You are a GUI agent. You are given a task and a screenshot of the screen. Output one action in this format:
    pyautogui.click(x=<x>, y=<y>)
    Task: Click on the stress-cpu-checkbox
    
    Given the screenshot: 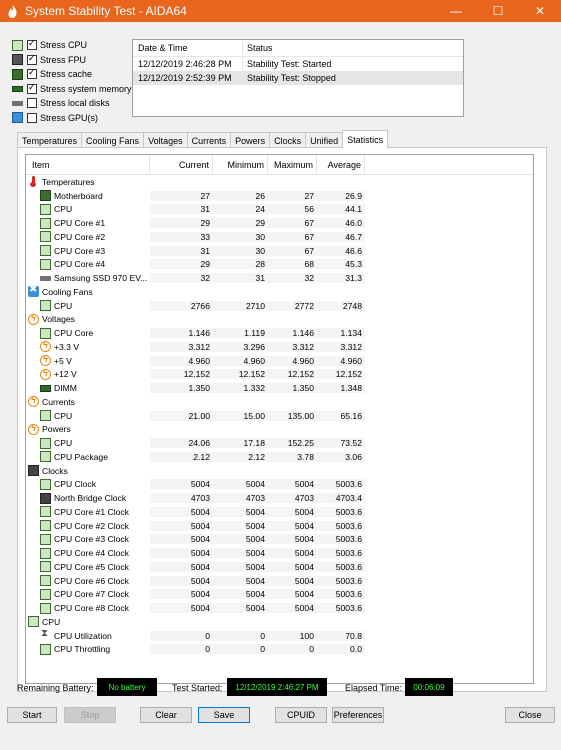 What is the action you would take?
    pyautogui.click(x=32, y=44)
    